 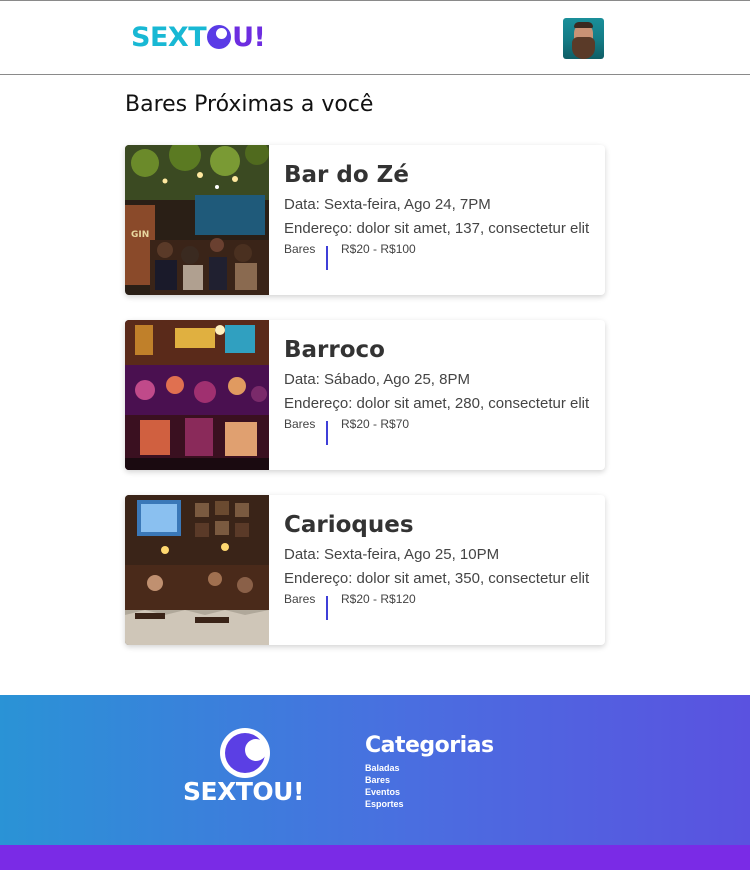 What do you see at coordinates (384, 804) in the screenshot?
I see `footer-link-esportes: Esportes` at bounding box center [384, 804].